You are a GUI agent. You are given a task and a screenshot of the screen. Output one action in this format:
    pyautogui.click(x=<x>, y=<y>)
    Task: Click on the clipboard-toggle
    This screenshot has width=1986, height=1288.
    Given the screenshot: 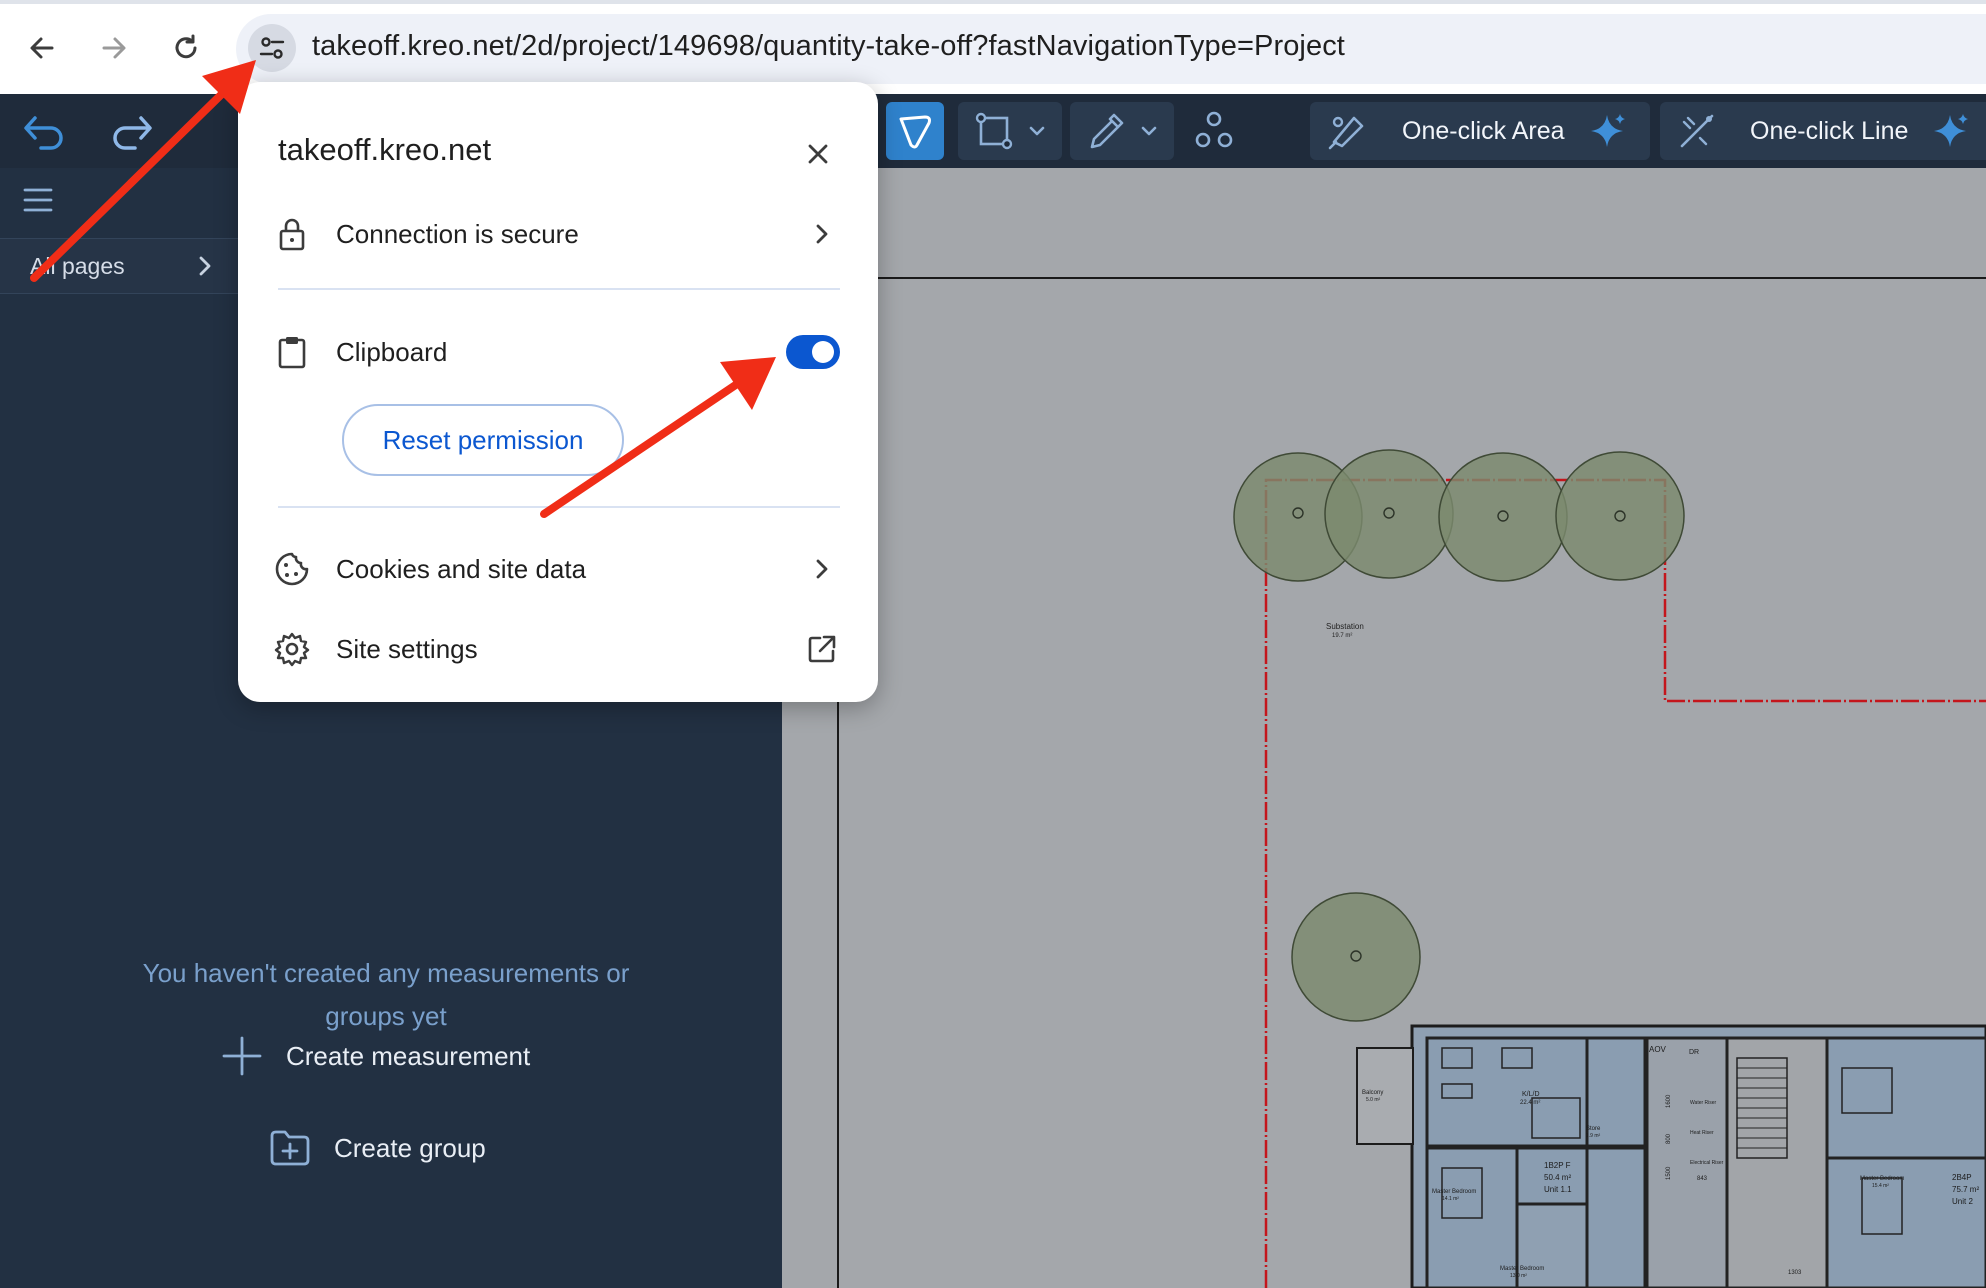 What is the action you would take?
    pyautogui.click(x=813, y=352)
    